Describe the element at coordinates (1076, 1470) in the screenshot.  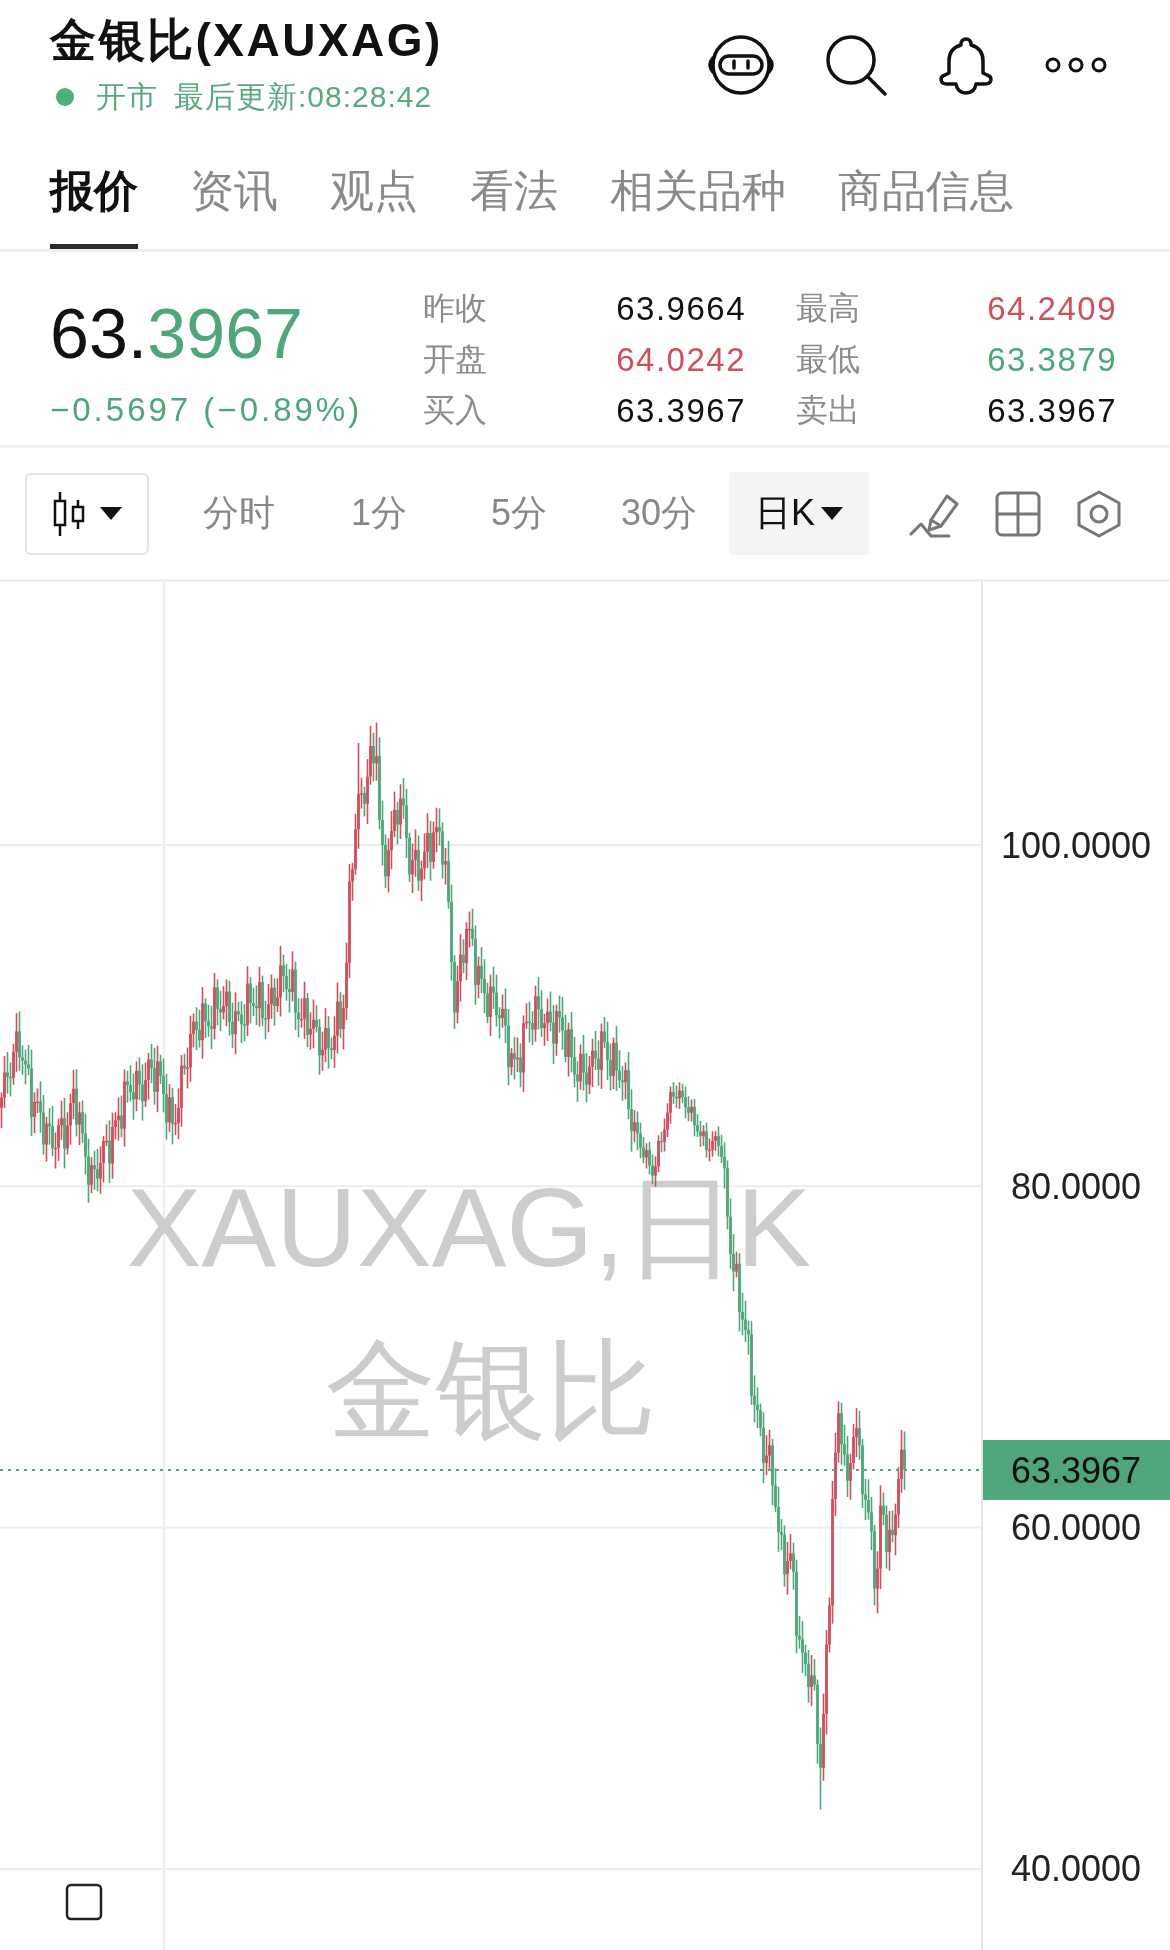
I see `last-price-tag: 63.3967` at that location.